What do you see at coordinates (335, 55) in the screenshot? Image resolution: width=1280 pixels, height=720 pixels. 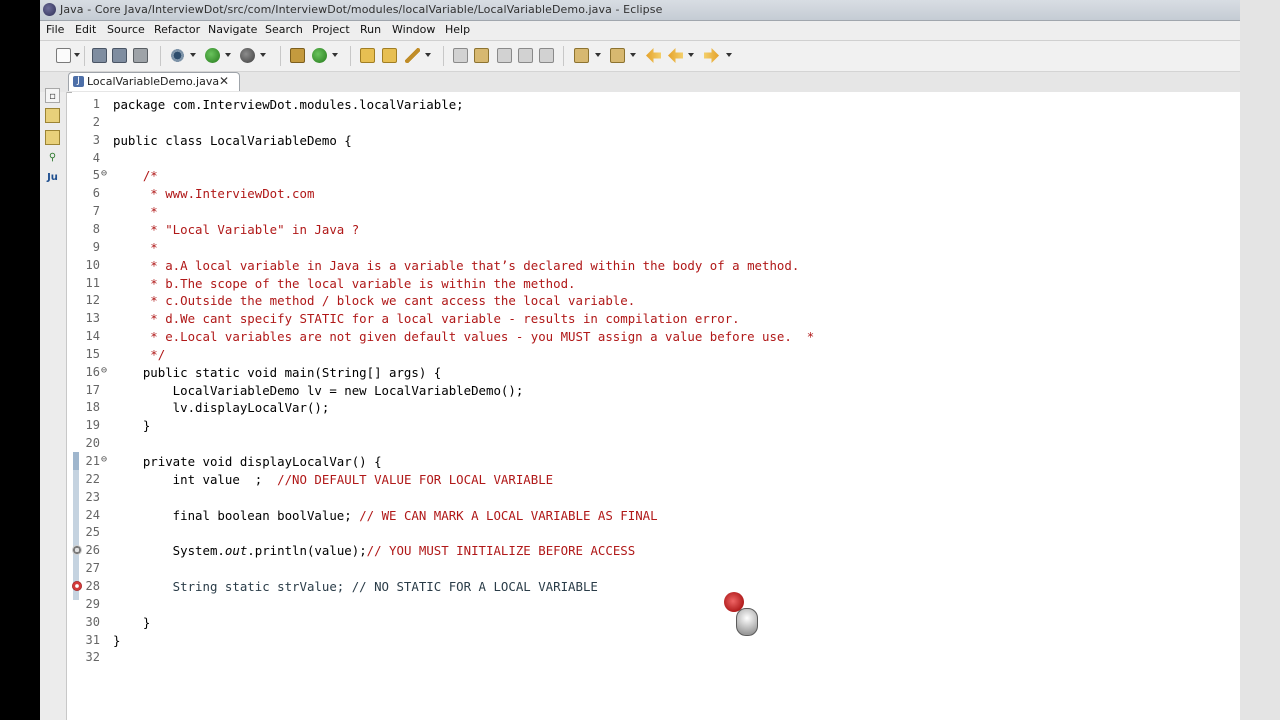 I see `new-class-dropdown-icon` at bounding box center [335, 55].